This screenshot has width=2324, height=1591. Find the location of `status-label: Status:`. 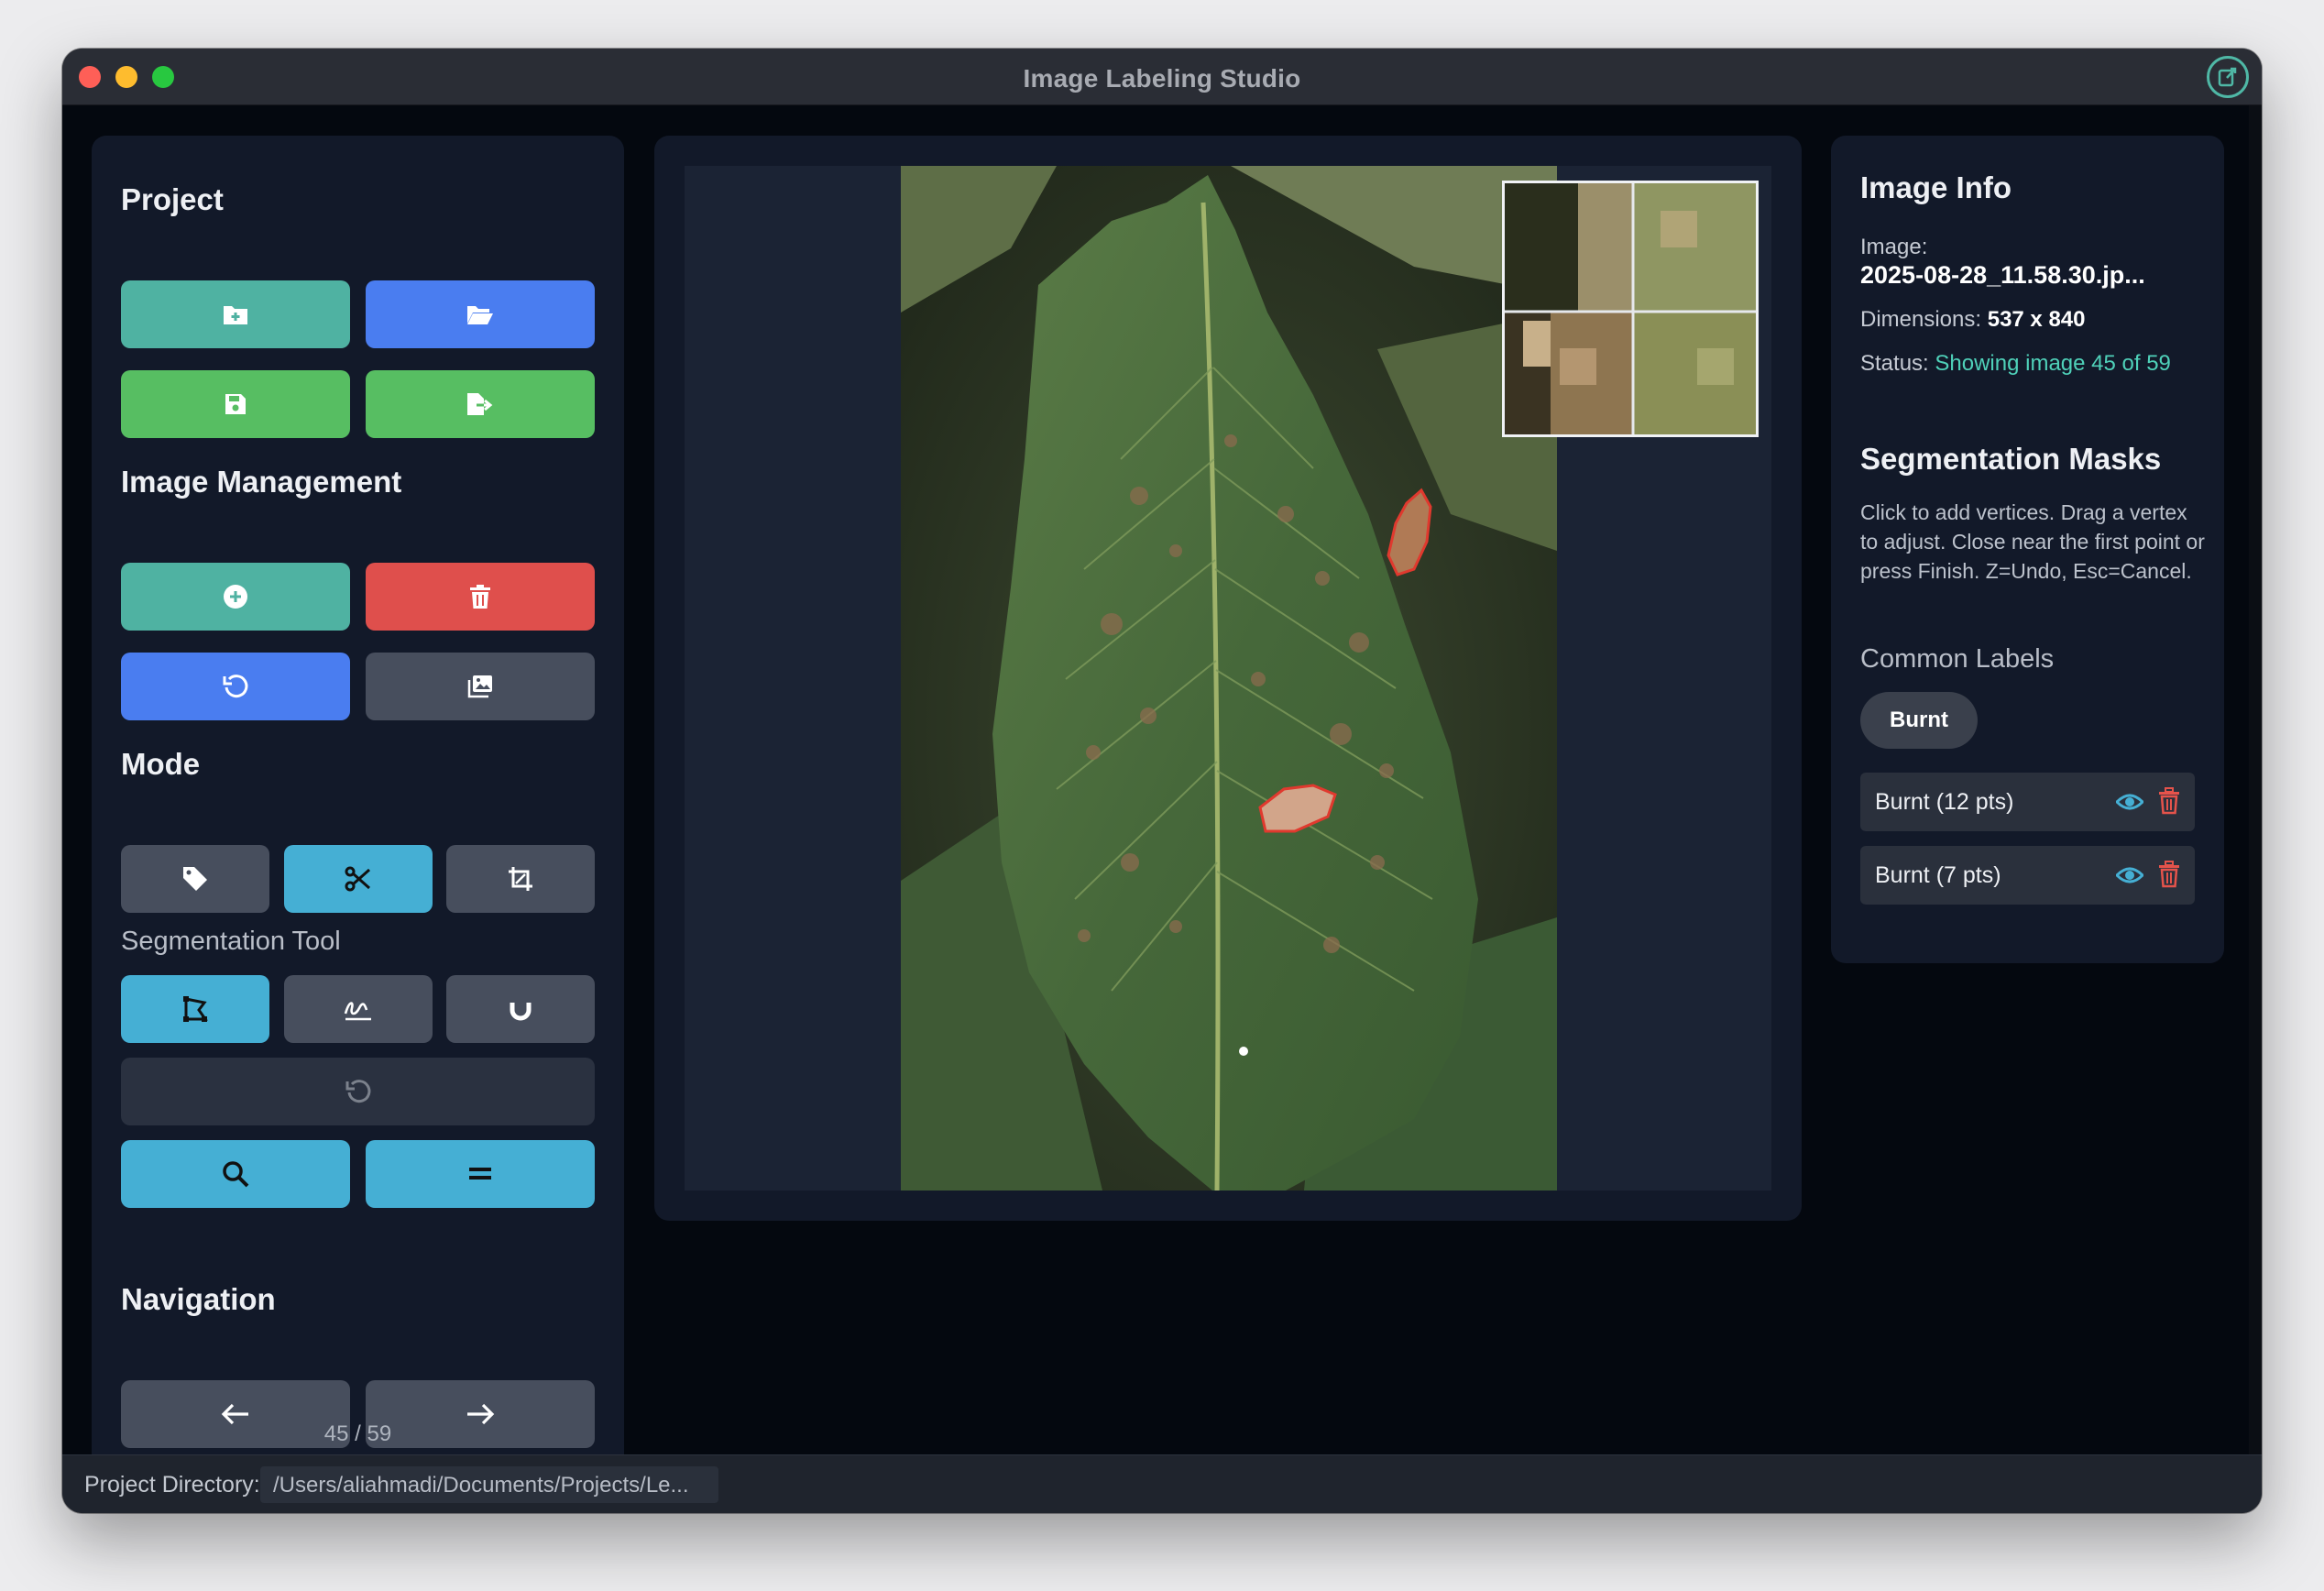

status-label: Status: is located at coordinates (1894, 364).